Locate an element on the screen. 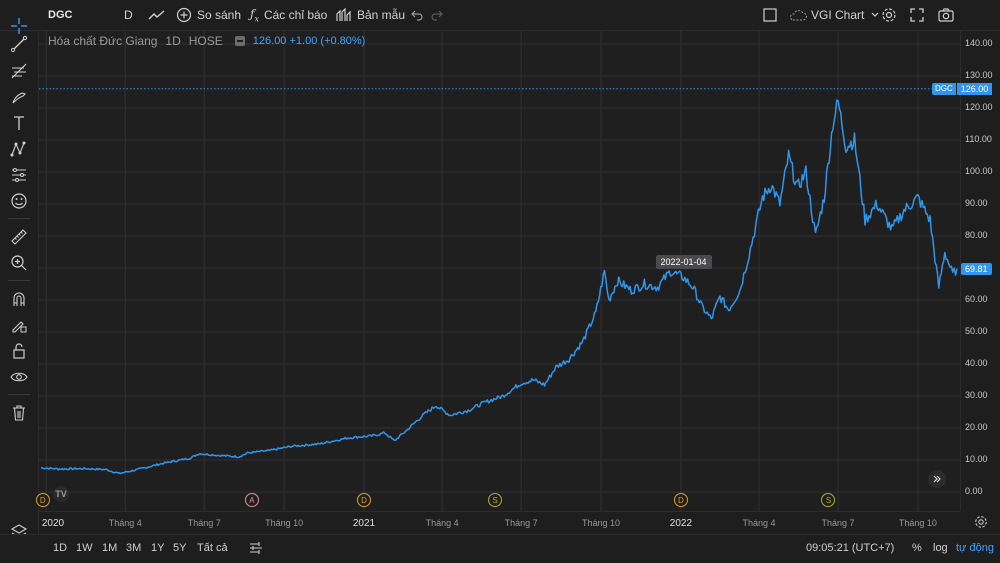 The height and width of the screenshot is (563, 1000). layout-name: VGI Chart is located at coordinates (838, 15).